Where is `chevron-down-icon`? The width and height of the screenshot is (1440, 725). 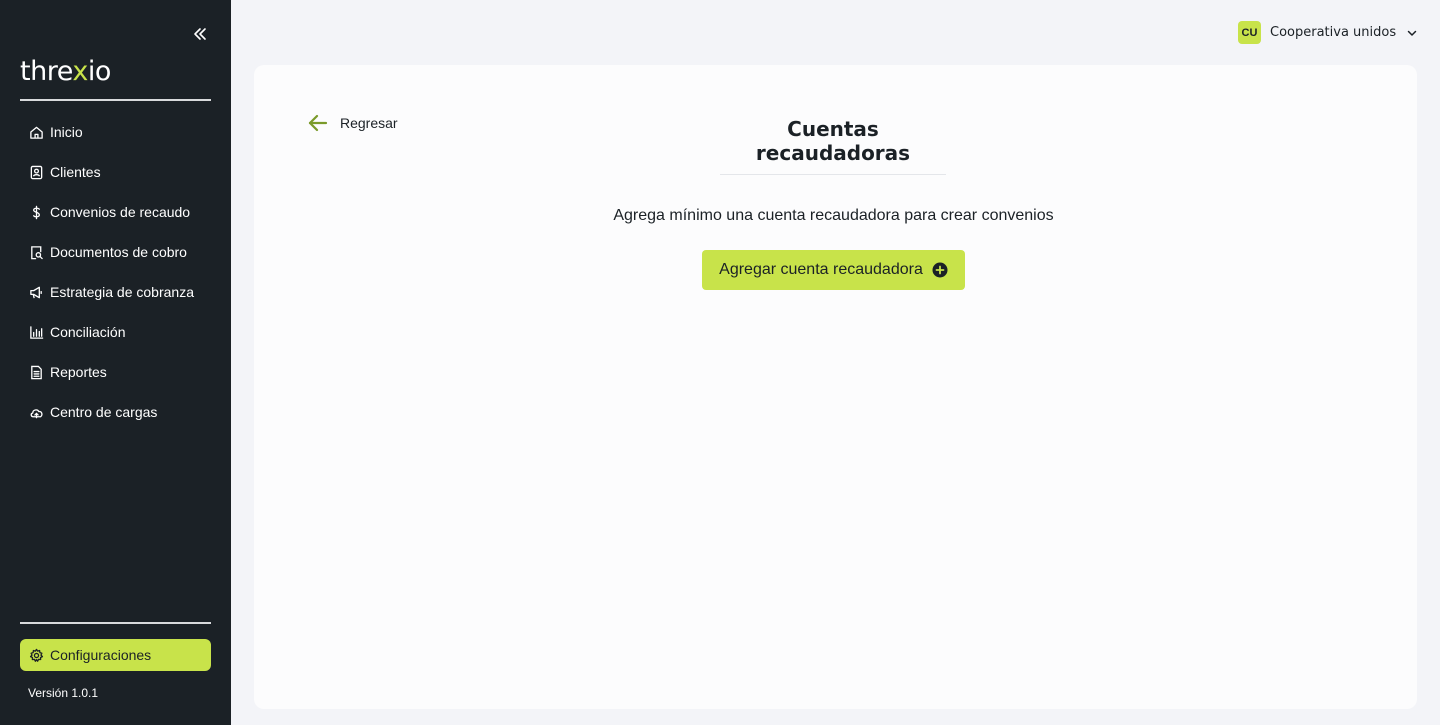
chevron-down-icon is located at coordinates (1412, 33).